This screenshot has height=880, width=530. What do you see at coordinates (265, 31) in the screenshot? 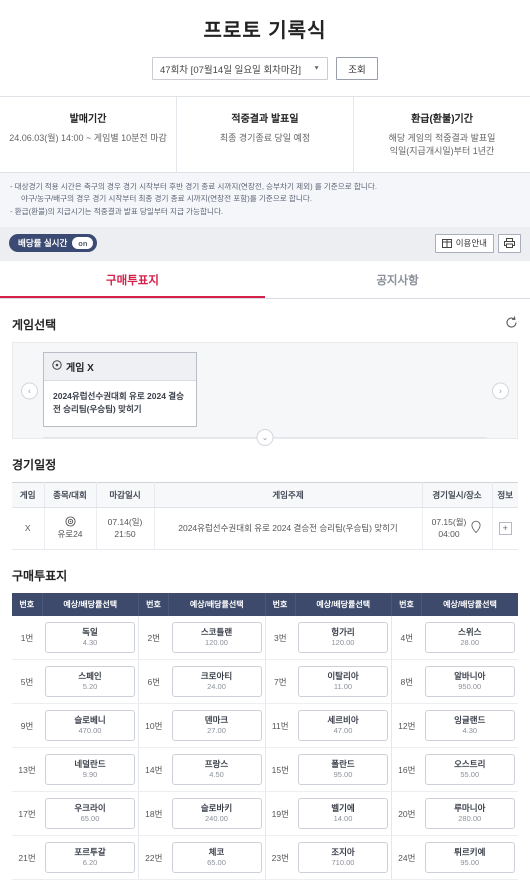
I see `page-title: 프로토 기록식` at bounding box center [265, 31].